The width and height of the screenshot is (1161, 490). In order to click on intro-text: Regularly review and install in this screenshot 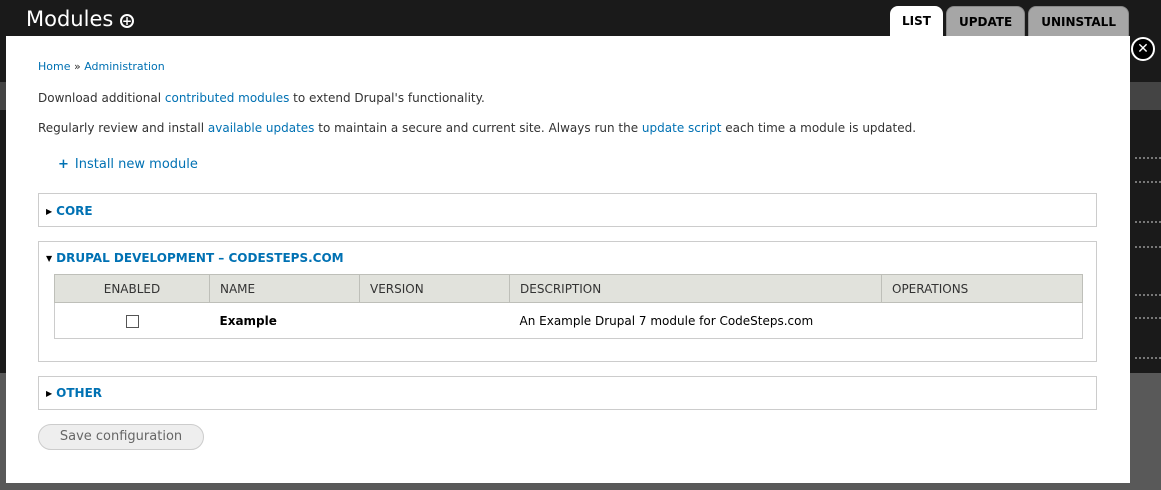, I will do `click(123, 128)`.